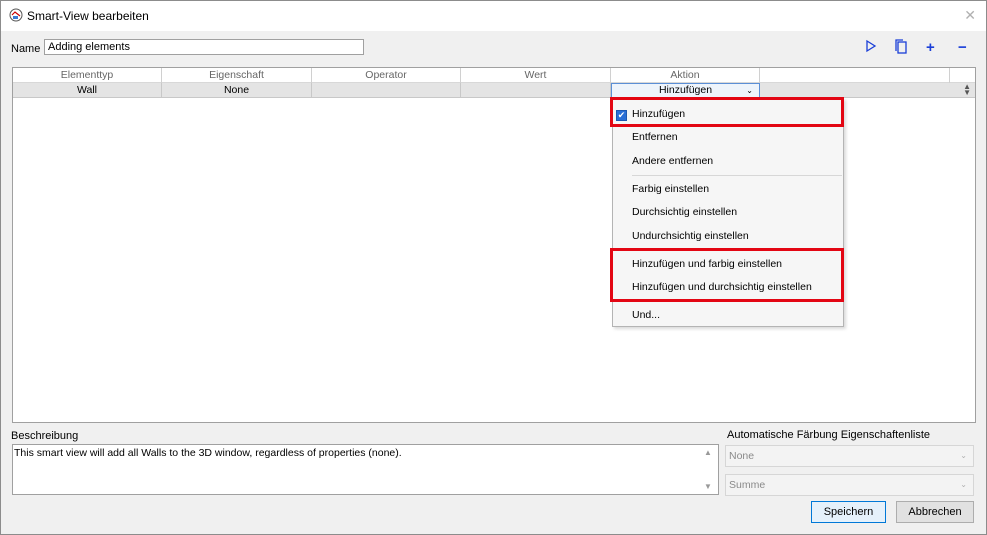 The image size is (987, 535). What do you see at coordinates (16, 15) in the screenshot?
I see `smart-view-icon` at bounding box center [16, 15].